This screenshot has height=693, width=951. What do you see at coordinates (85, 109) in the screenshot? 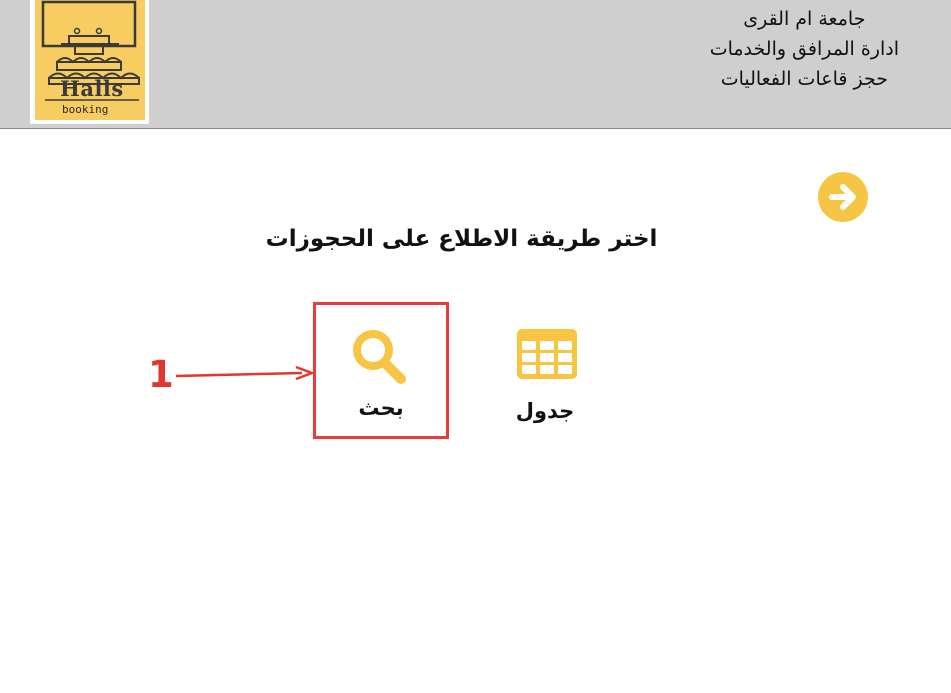
I see `logo-subtitle: booking` at bounding box center [85, 109].